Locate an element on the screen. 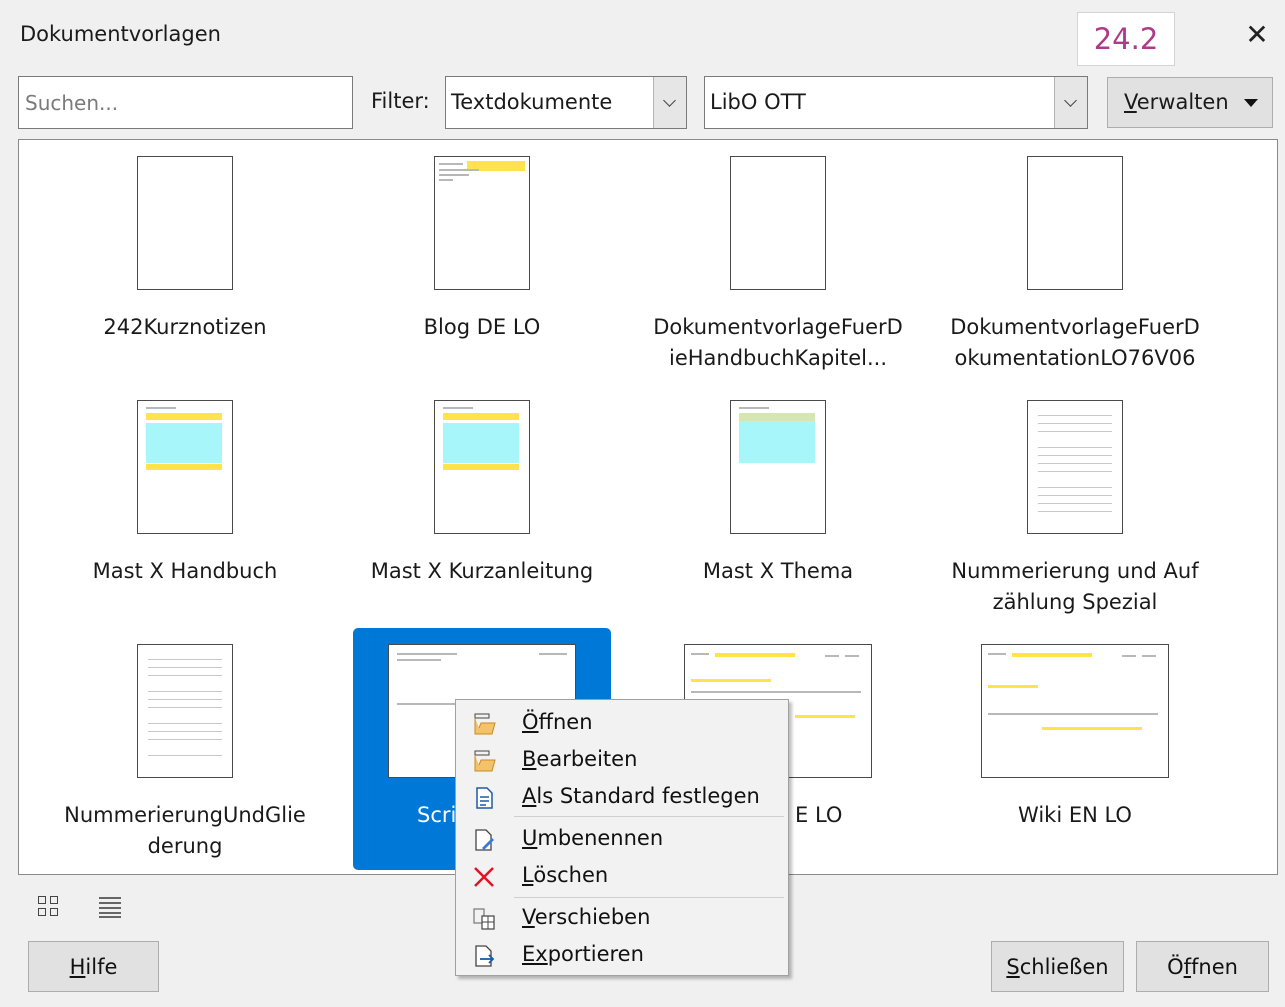 This screenshot has height=1007, width=1285. template-tile: DokumentvorlageFuerDokumentationLO76V06 is located at coordinates (1075, 261).